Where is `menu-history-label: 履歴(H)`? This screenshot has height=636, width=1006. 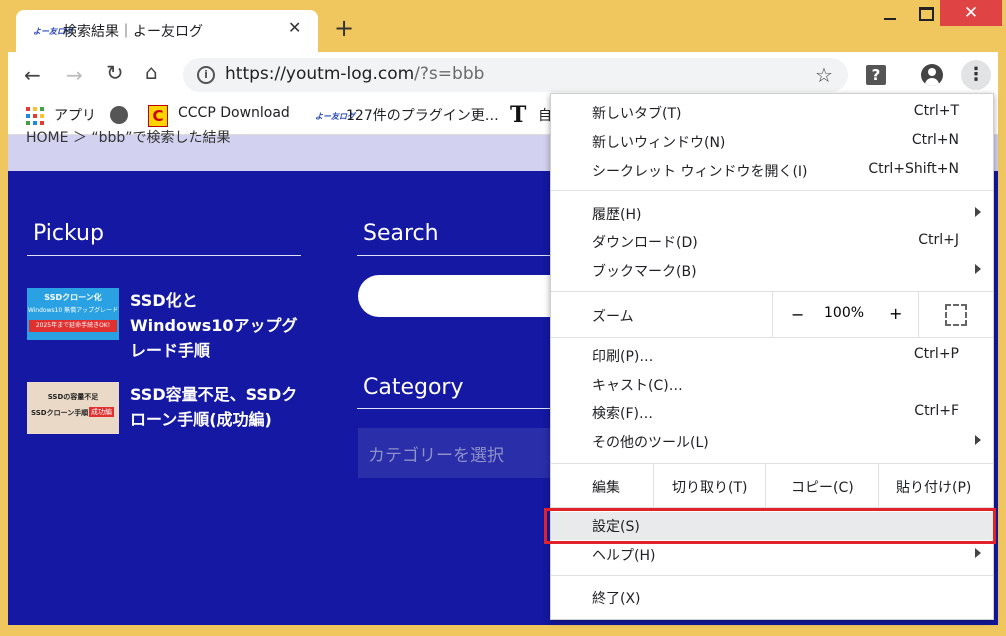
menu-history-label: 履歴(H) is located at coordinates (617, 215).